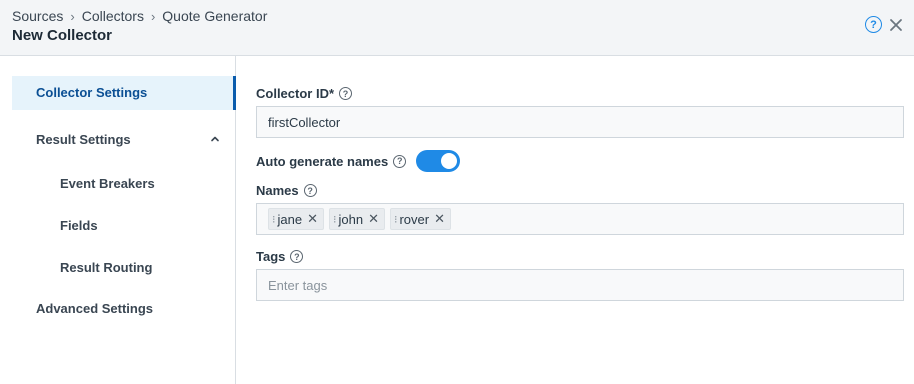 The image size is (914, 384). I want to click on tags-input: Enter tags, so click(580, 285).